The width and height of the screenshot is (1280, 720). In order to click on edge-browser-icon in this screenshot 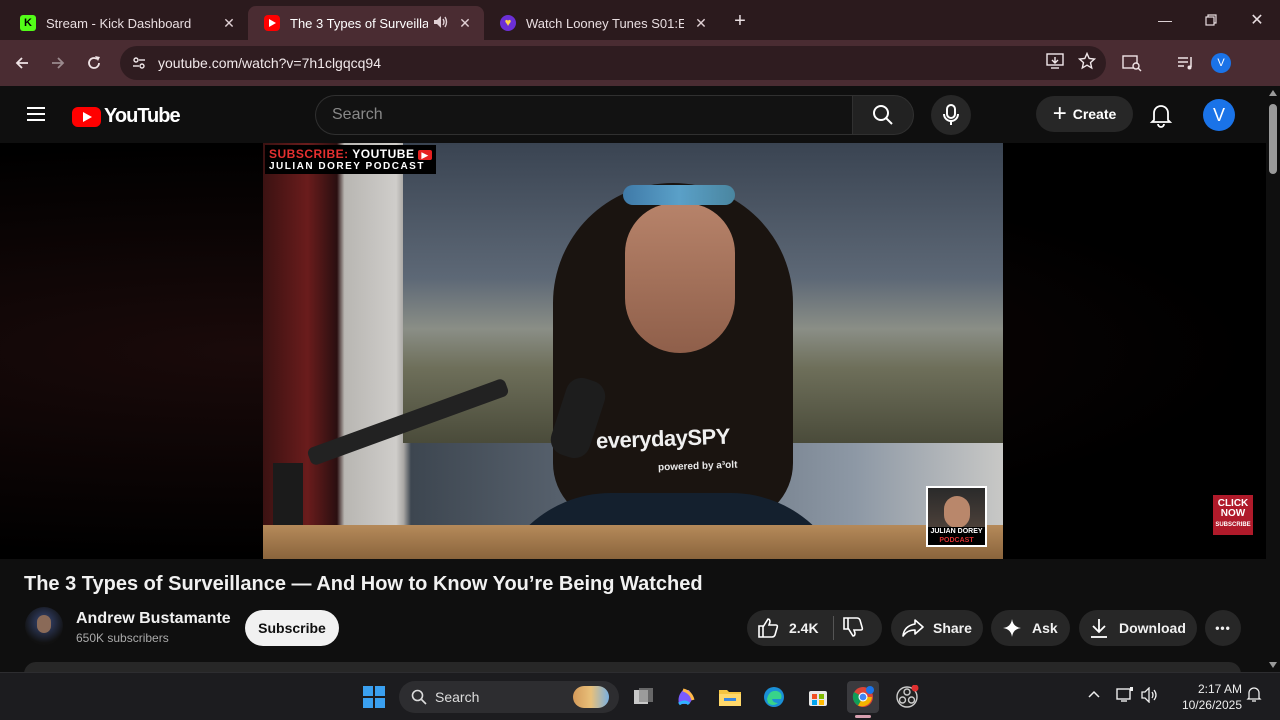, I will do `click(774, 697)`.